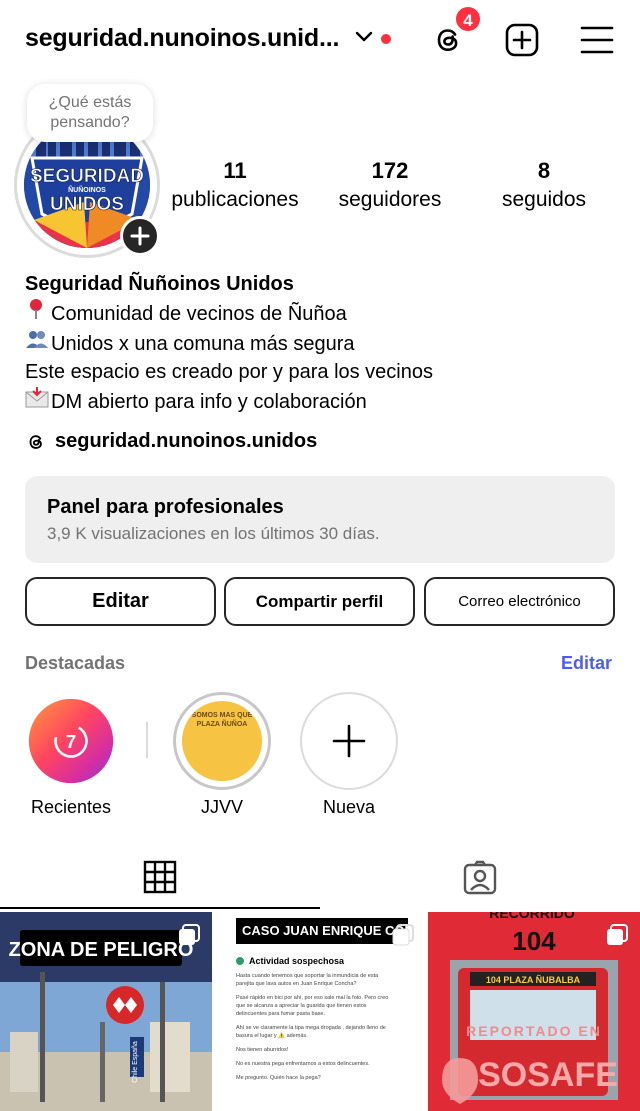 The height and width of the screenshot is (1111, 640). What do you see at coordinates (165, 507) in the screenshot?
I see `panel-title: Panel para profesionales` at bounding box center [165, 507].